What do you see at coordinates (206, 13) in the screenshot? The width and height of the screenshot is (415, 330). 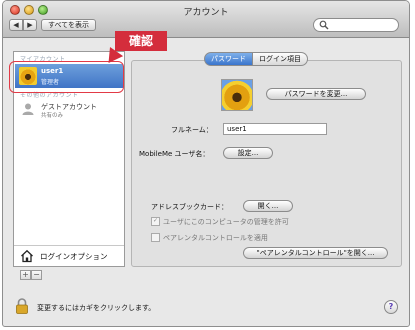 I see `window-title: アカウント` at bounding box center [206, 13].